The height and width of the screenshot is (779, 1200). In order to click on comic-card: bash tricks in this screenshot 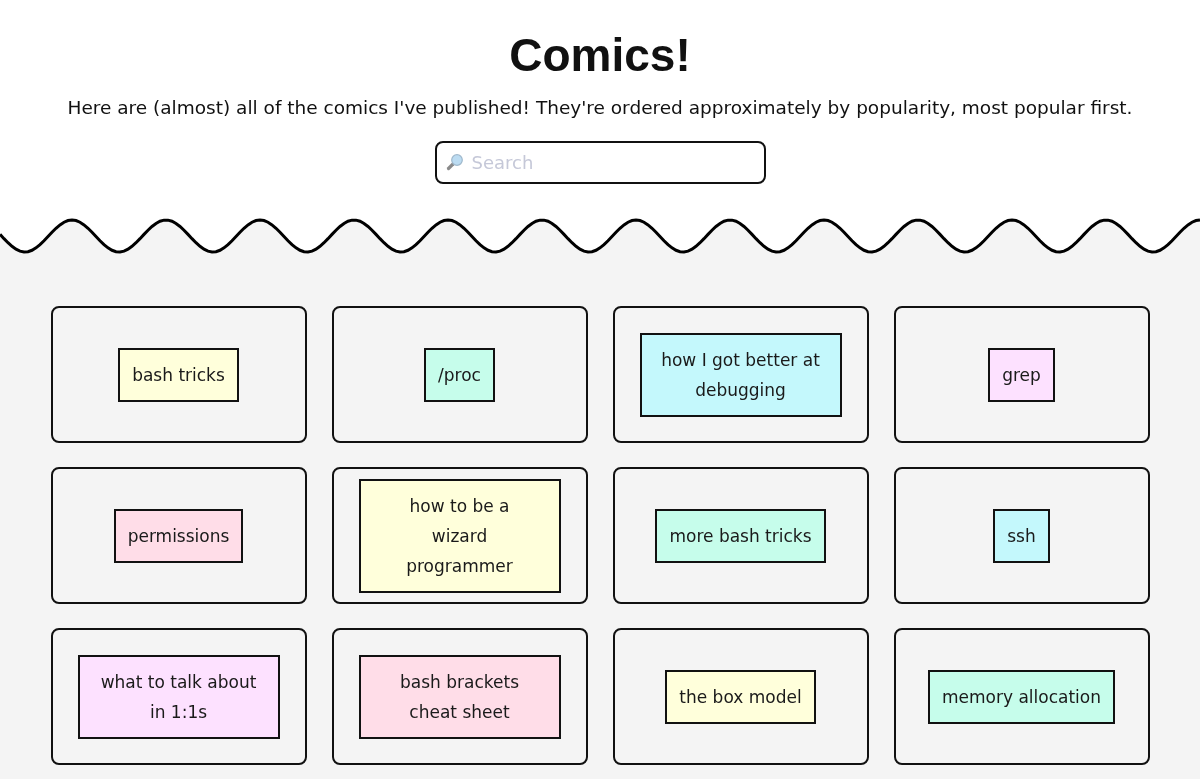, I will do `click(178, 374)`.